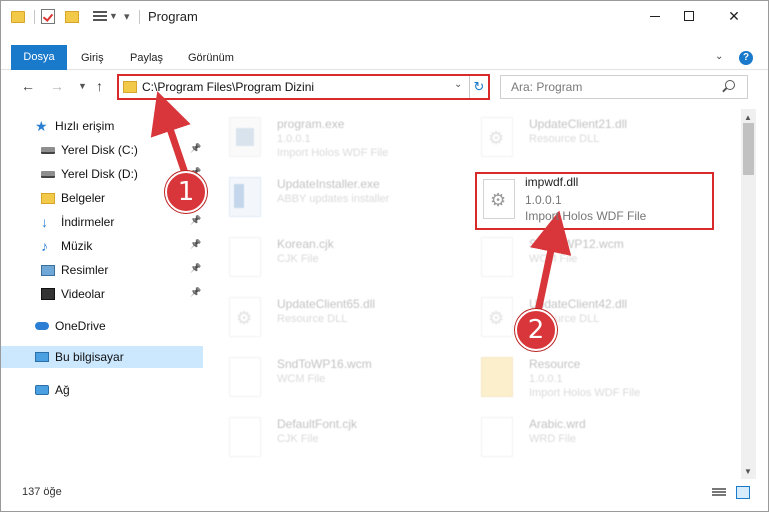 The height and width of the screenshot is (512, 769). I want to click on up-button: ↑, so click(99, 86).